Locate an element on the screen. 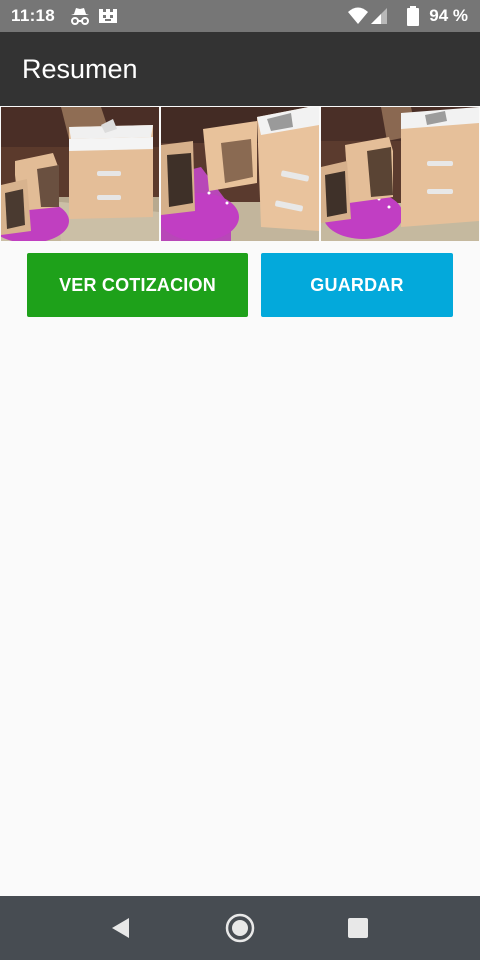 This screenshot has height=960, width=480. wifi-icon is located at coordinates (358, 16).